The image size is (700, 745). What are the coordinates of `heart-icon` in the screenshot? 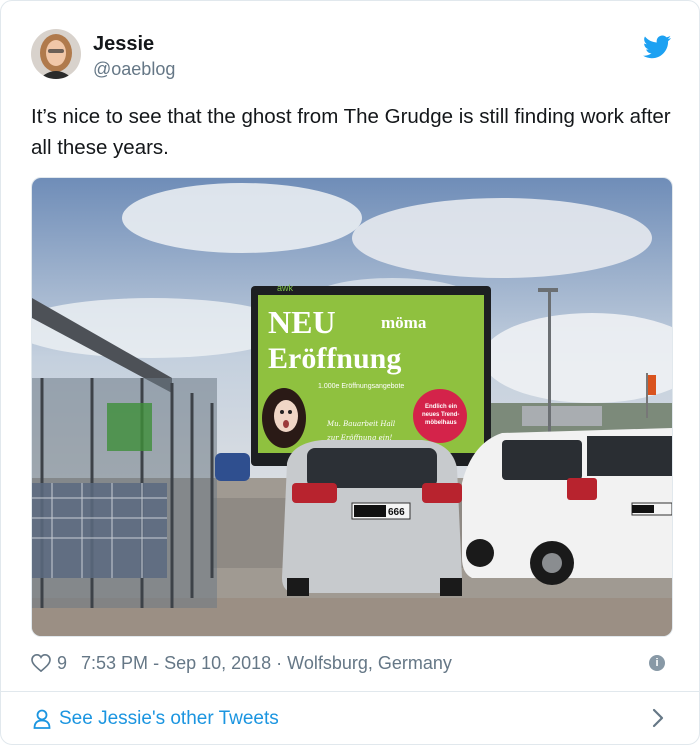 It's located at (41, 663).